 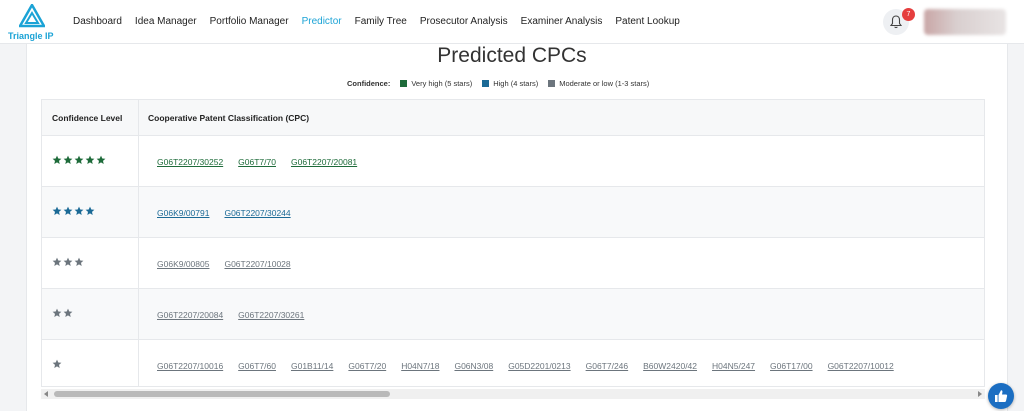 I want to click on legend-item-high: High (4 stars), so click(x=510, y=83).